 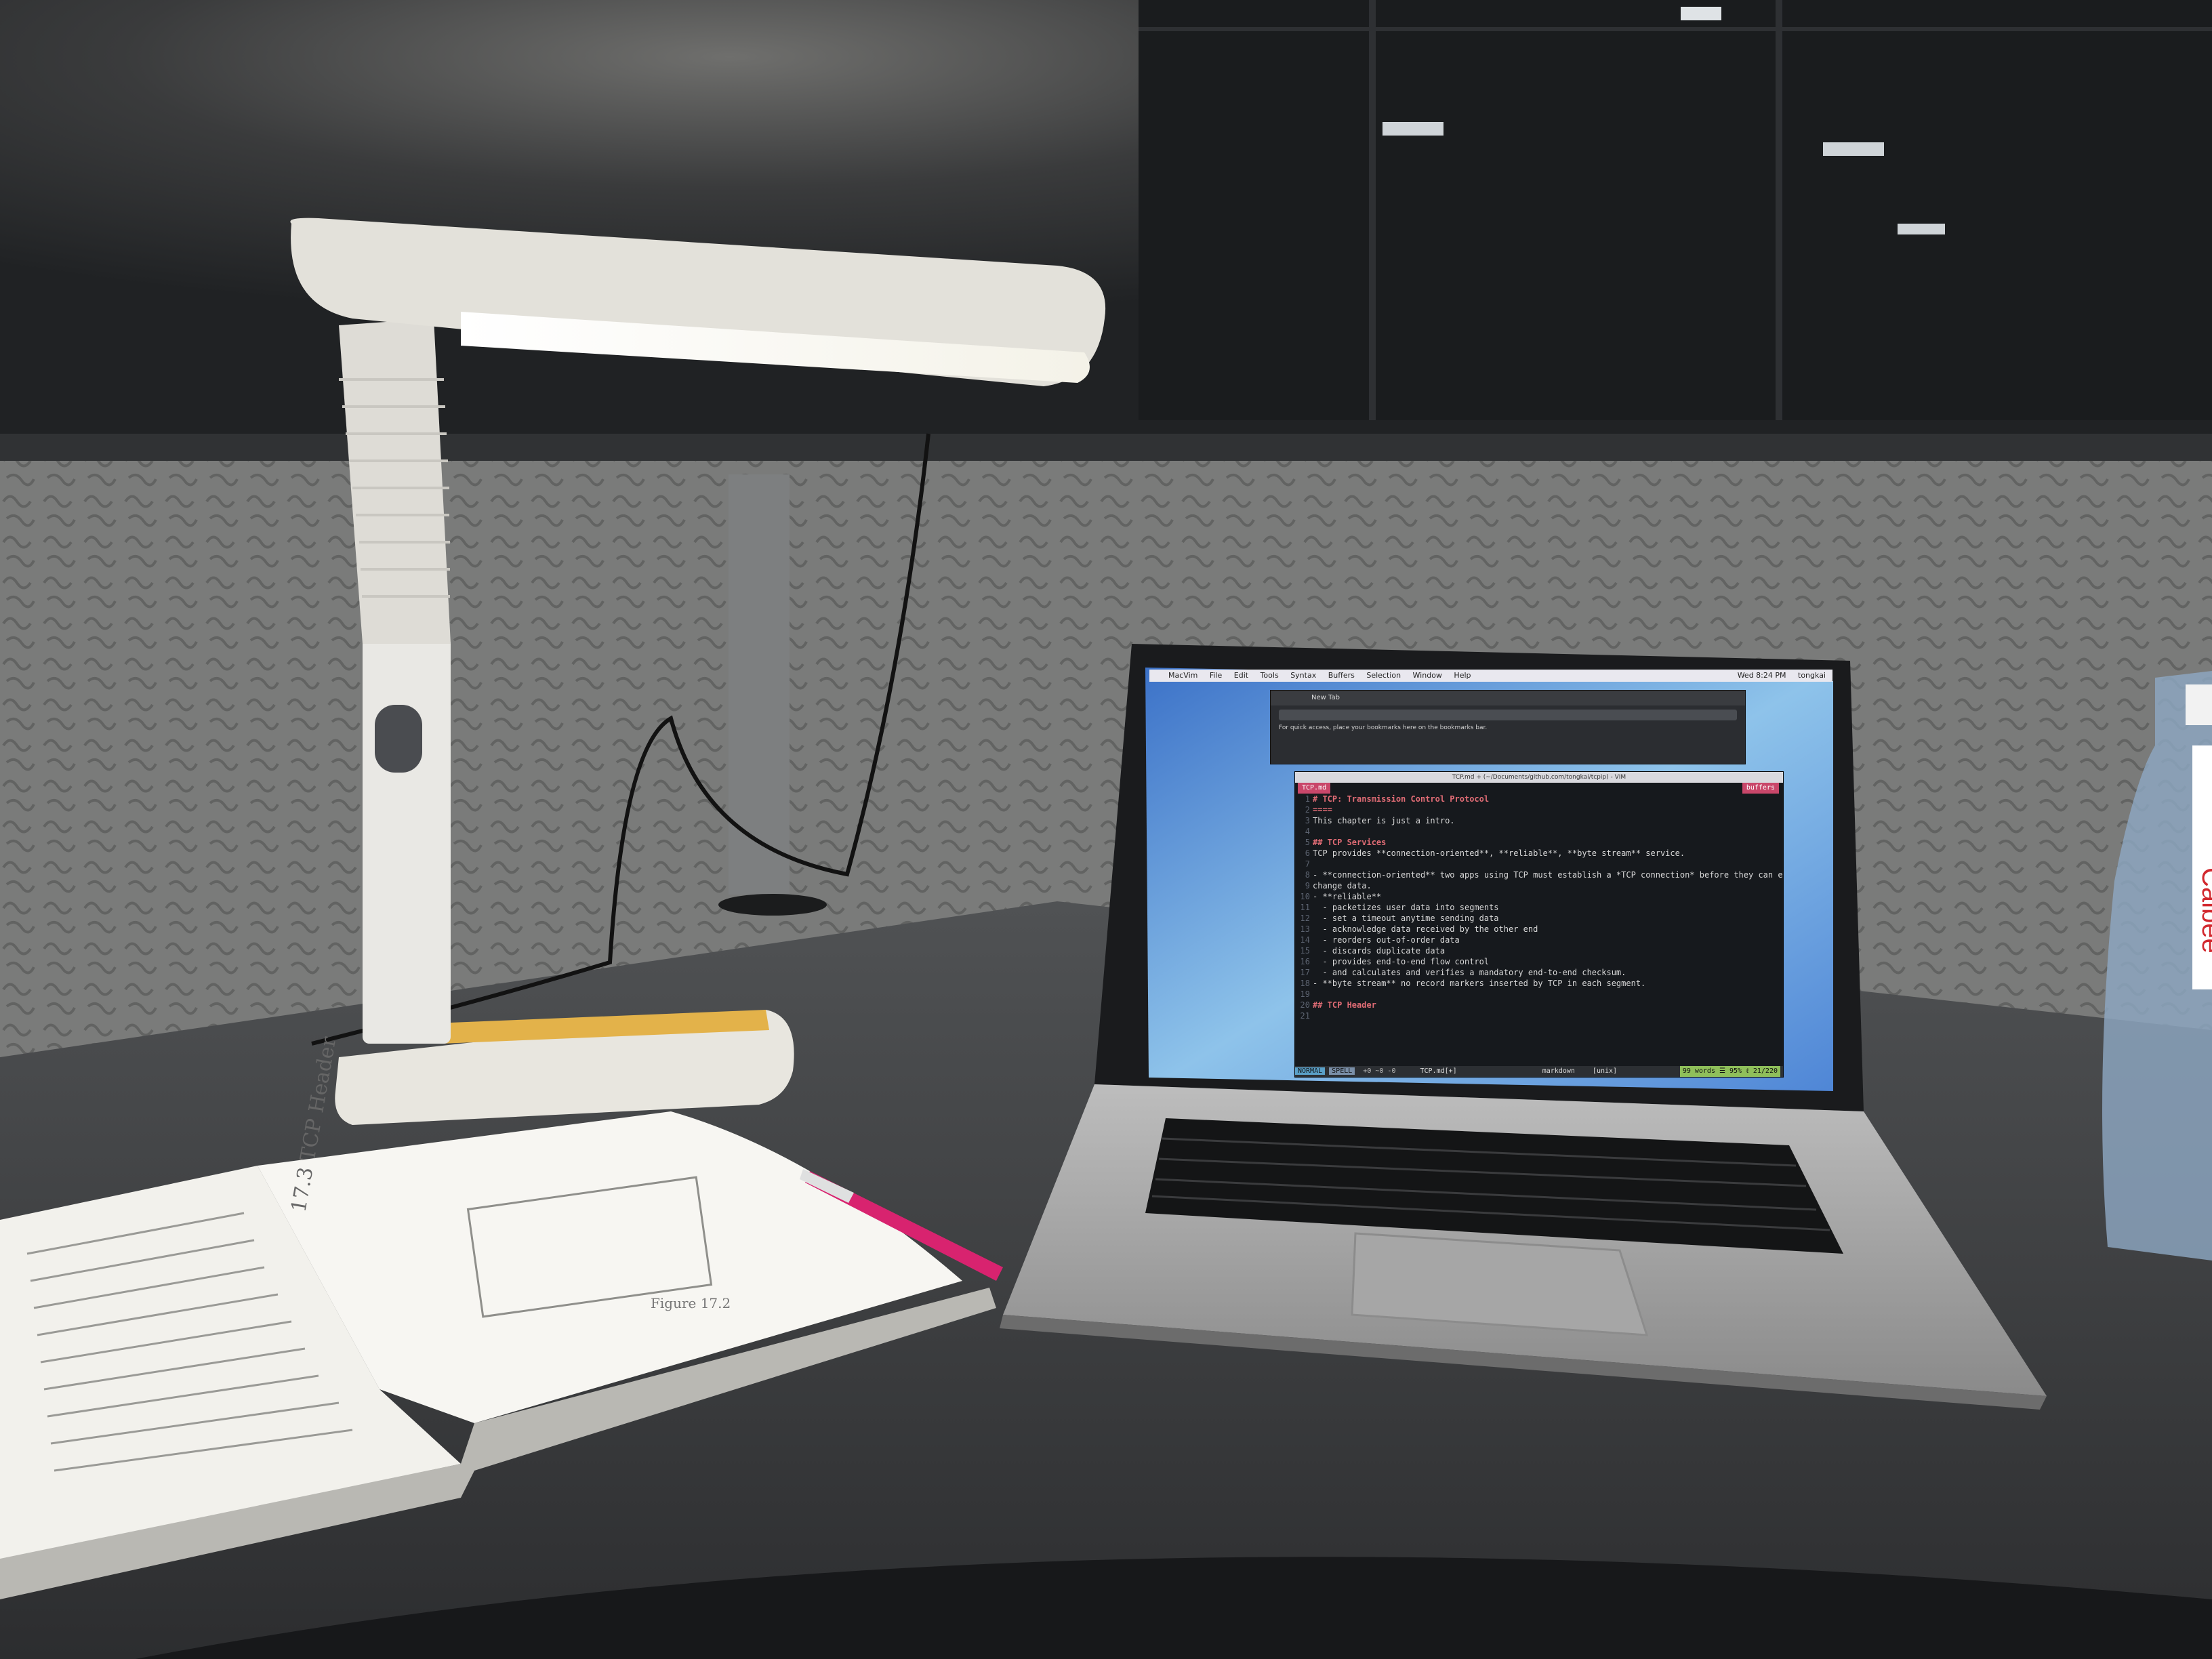 I want to click on line-number: 11, so click(x=1305, y=908).